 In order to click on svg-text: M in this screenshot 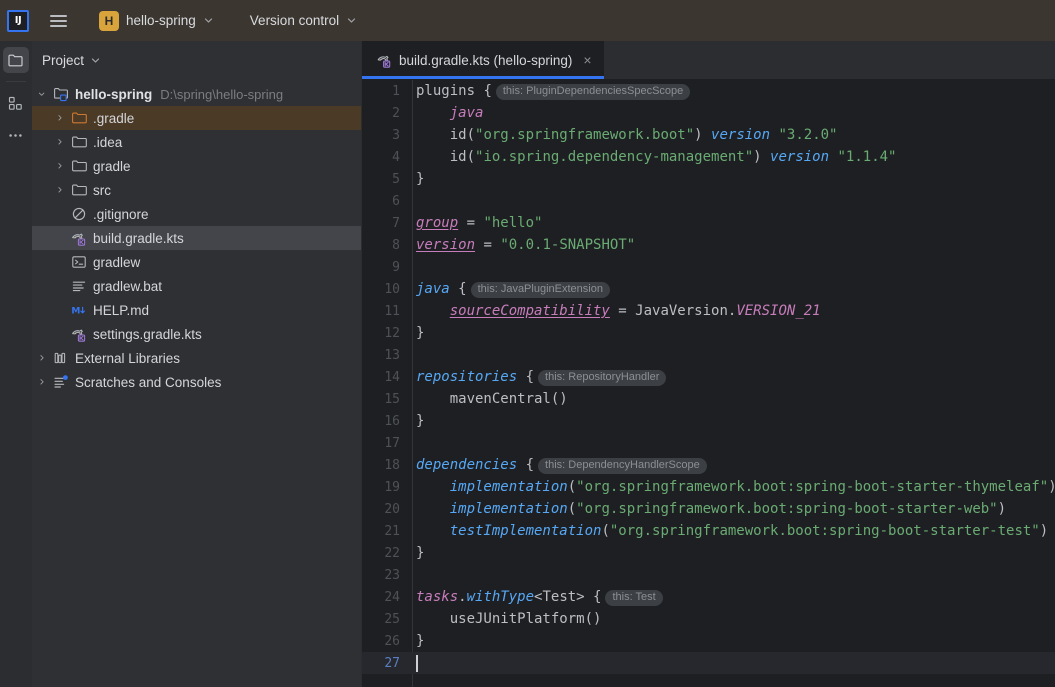, I will do `click(75, 311)`.